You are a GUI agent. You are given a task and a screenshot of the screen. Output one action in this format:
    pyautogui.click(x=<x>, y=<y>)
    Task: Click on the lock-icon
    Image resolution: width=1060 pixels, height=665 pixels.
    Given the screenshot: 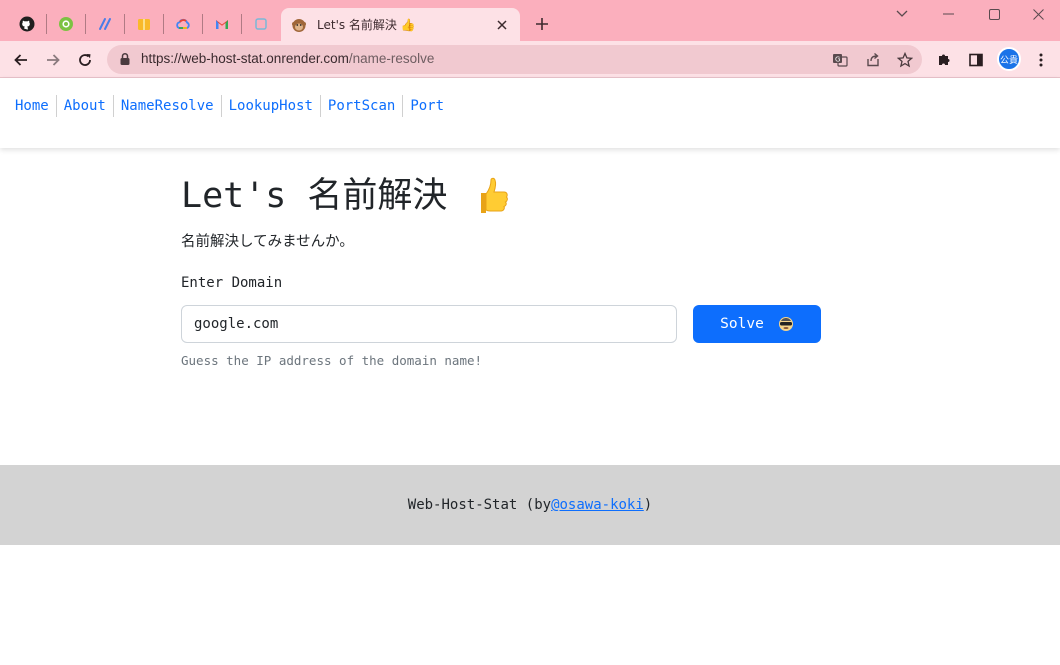 What is the action you would take?
    pyautogui.click(x=125, y=58)
    